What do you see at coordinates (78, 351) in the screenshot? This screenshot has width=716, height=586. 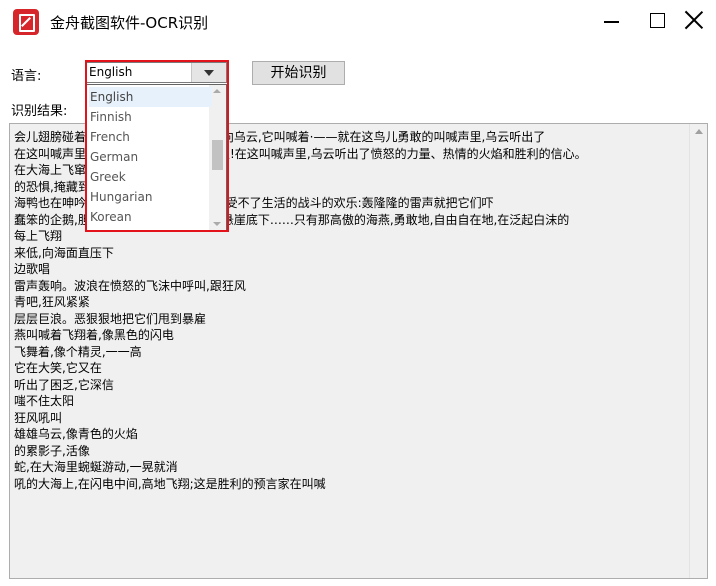 I see `result-line: 飞舞着,像个精灵,一一高` at bounding box center [78, 351].